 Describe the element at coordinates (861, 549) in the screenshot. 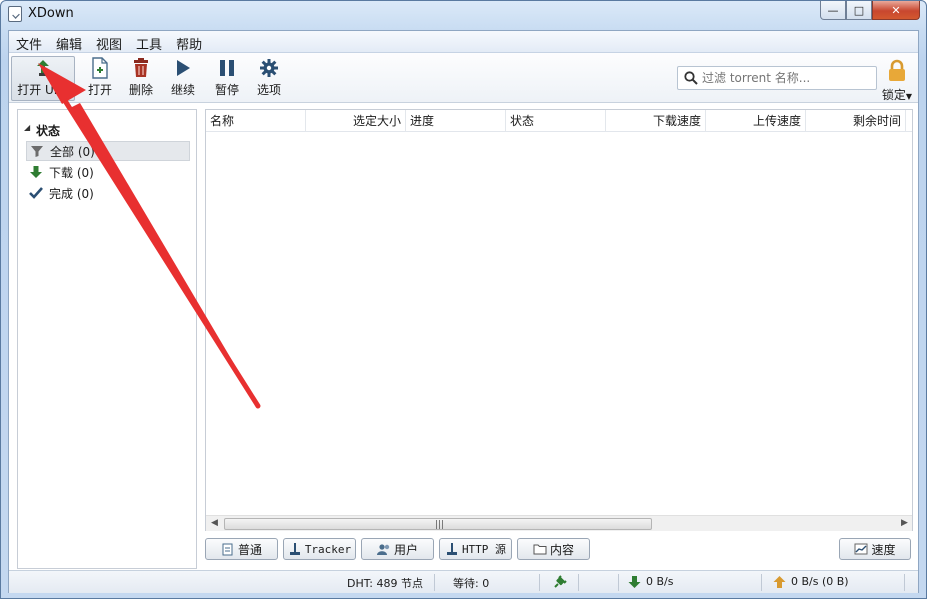

I see `chart-icon` at that location.